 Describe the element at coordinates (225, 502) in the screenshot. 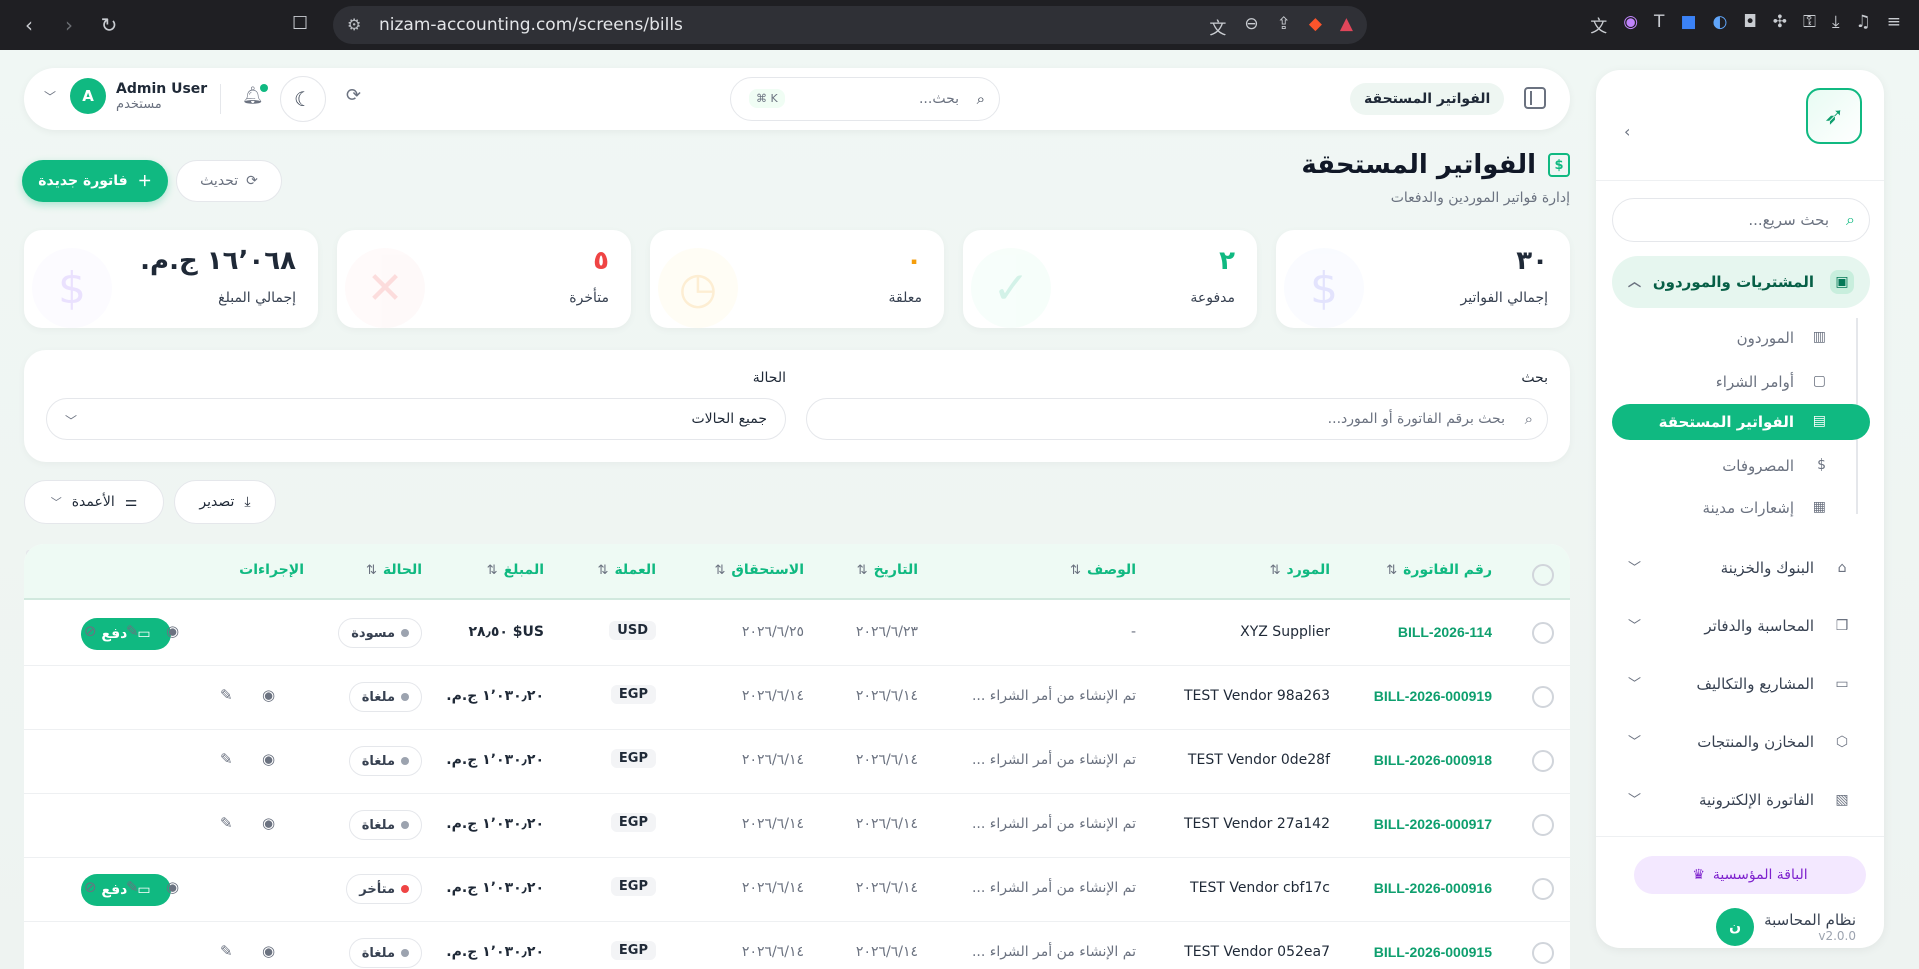

I see `export-button: ⤓ تصدير` at that location.